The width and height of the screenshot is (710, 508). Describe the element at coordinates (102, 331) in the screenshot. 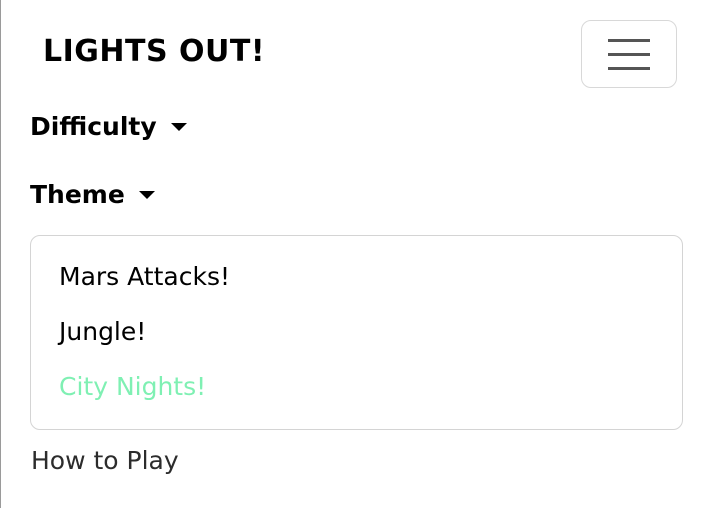

I see `theme-option-jungle: Jungle!` at that location.